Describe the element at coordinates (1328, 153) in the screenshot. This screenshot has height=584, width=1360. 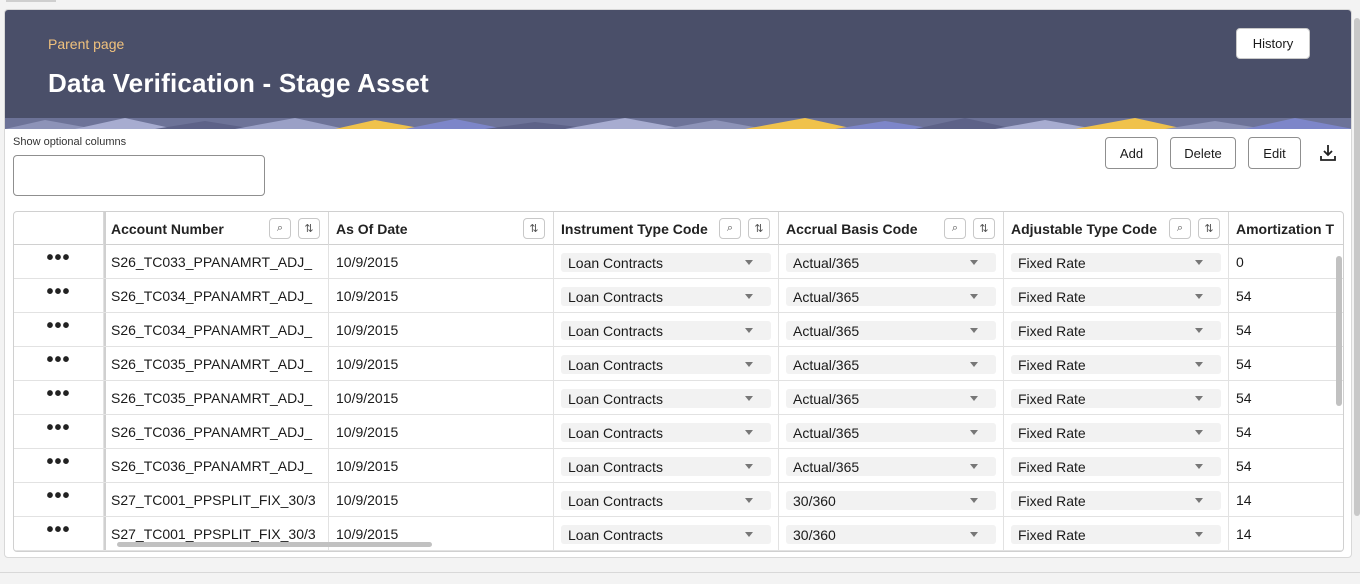
I see `download-icon` at that location.